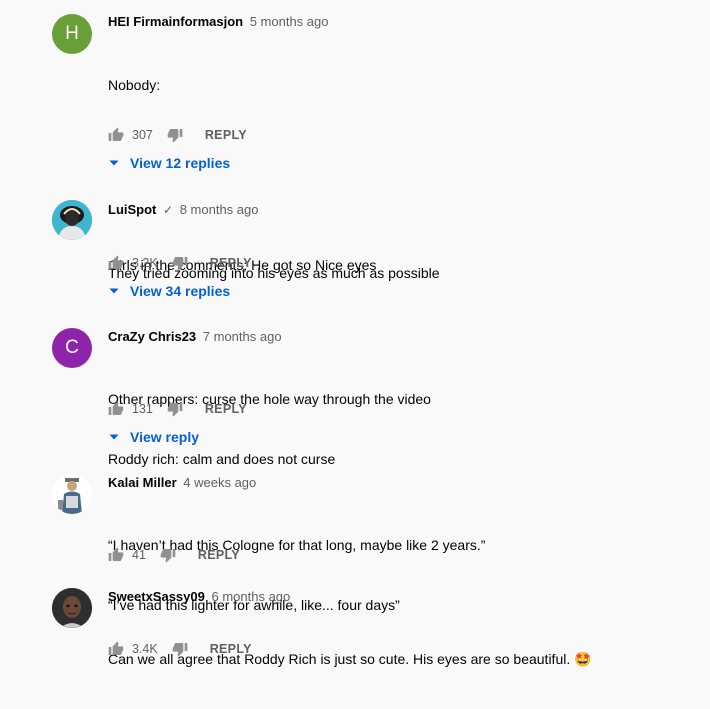 Image resolution: width=710 pixels, height=709 pixels. I want to click on comment-line: Roddy rich: calm and does not curse, so click(222, 459).